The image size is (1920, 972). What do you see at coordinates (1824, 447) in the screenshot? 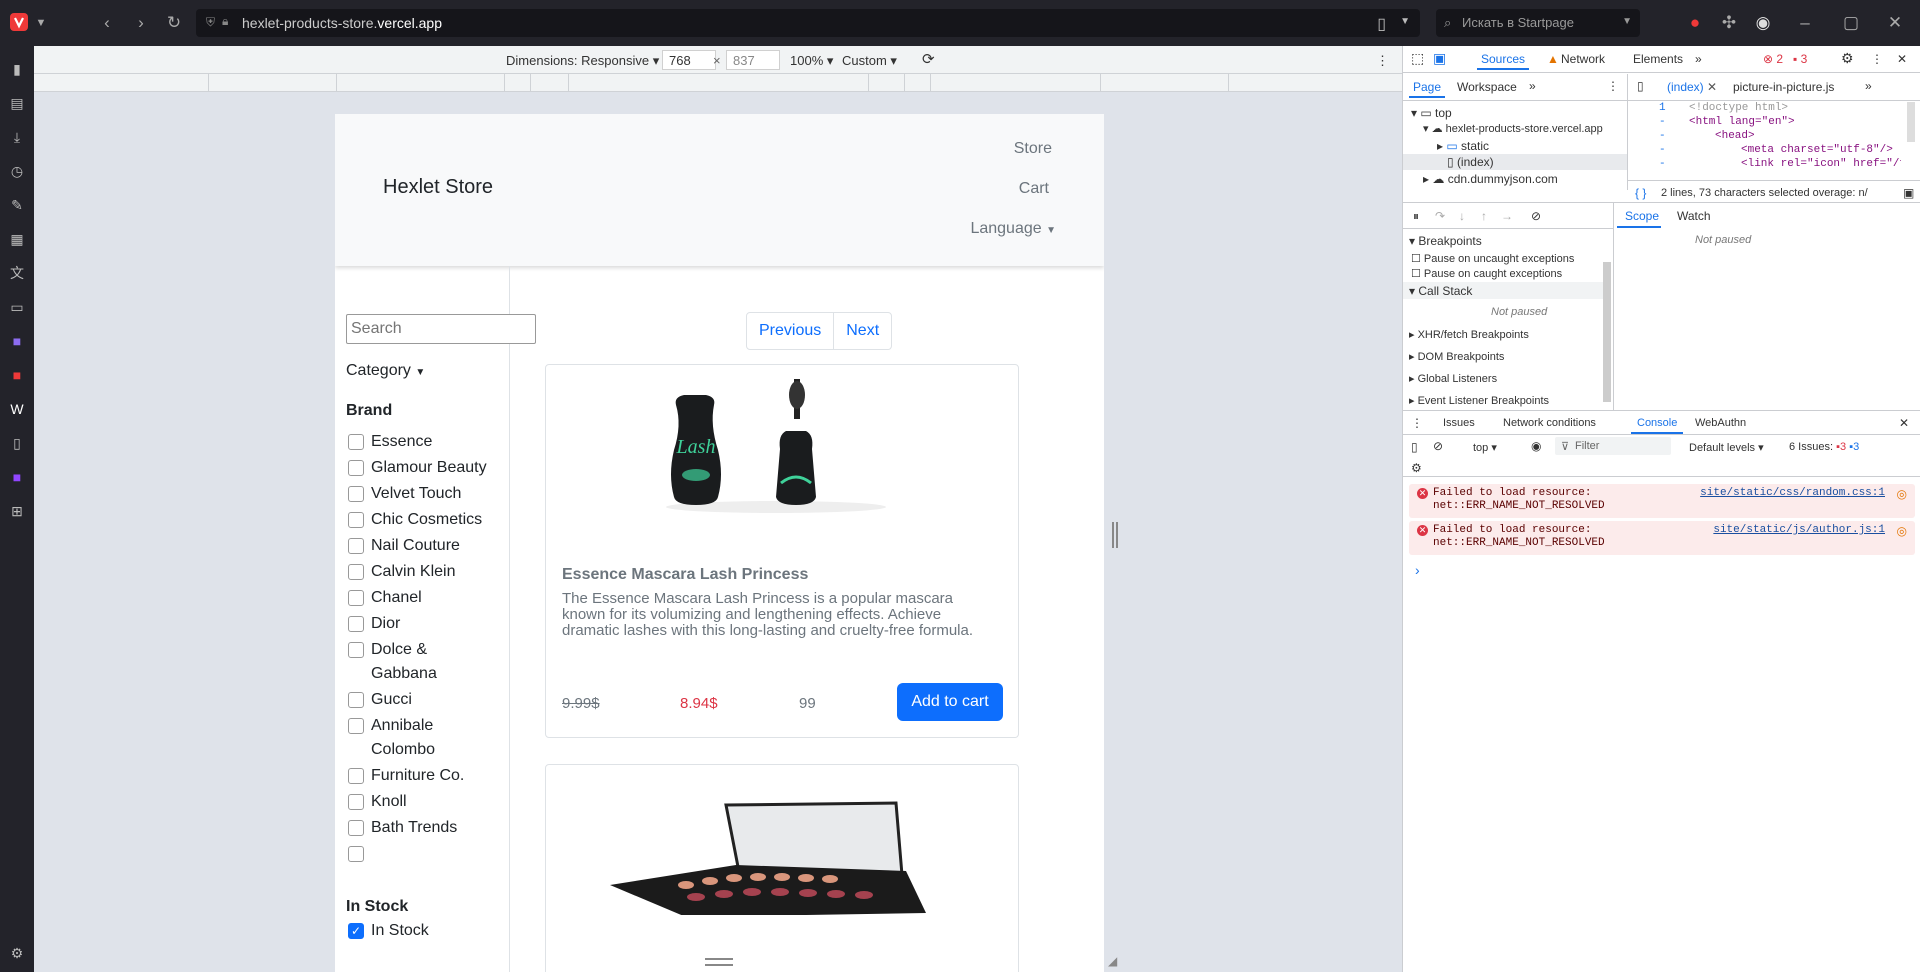
I see `issues-counter: 6 Issues: ▪3 ▪3` at bounding box center [1824, 447].